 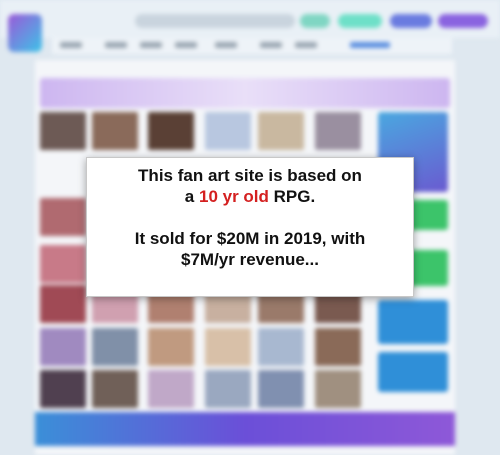 I want to click on join-button, so click(x=463, y=21).